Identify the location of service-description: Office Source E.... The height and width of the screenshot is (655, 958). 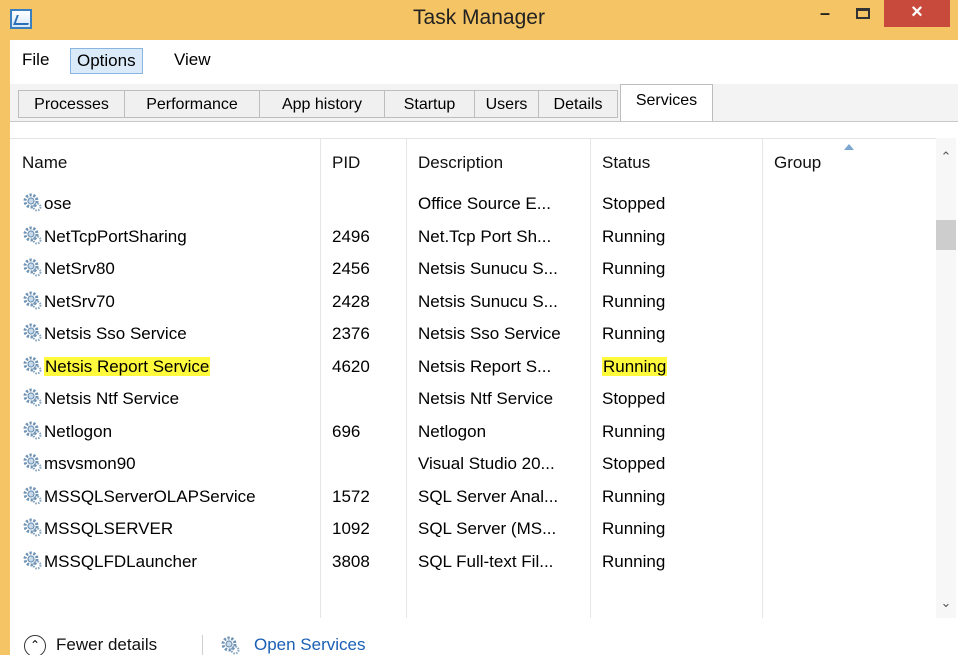
(484, 203).